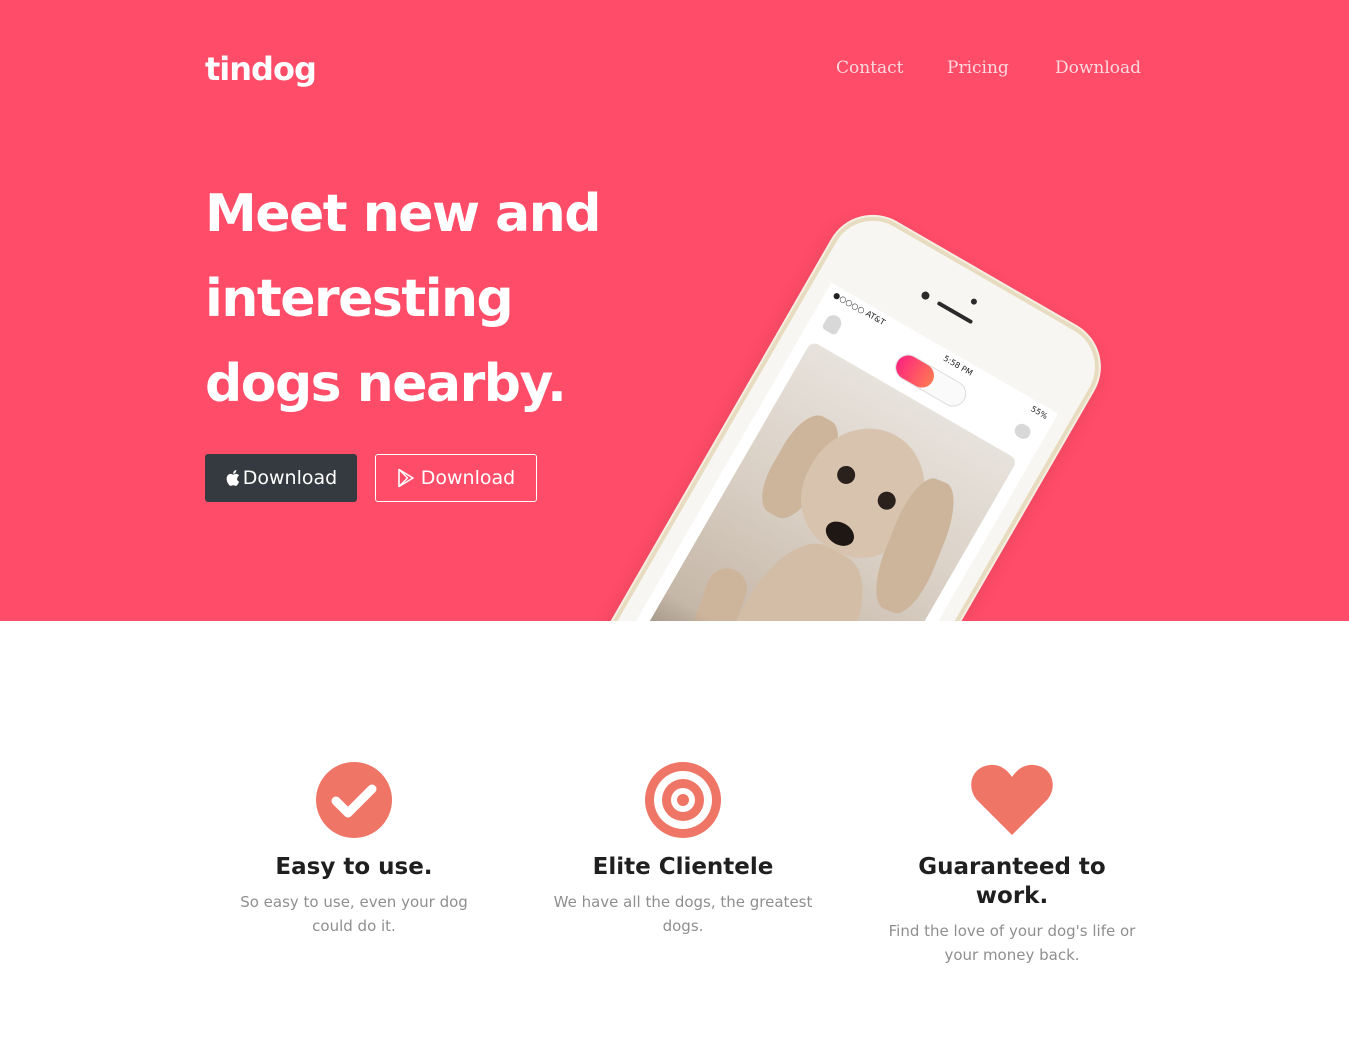  Describe the element at coordinates (406, 478) in the screenshot. I see `google-play-icon` at that location.